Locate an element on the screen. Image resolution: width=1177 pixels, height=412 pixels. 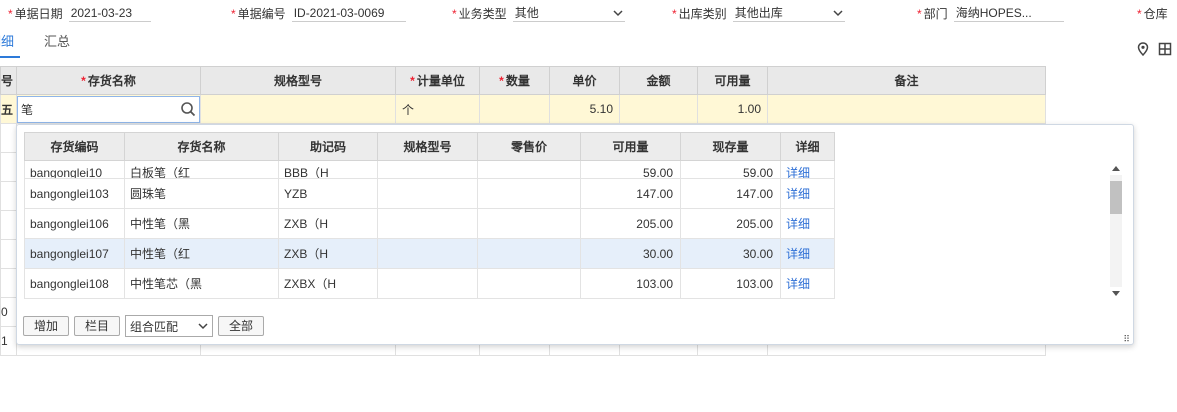
name-input-value: 笔 is located at coordinates (27, 109).